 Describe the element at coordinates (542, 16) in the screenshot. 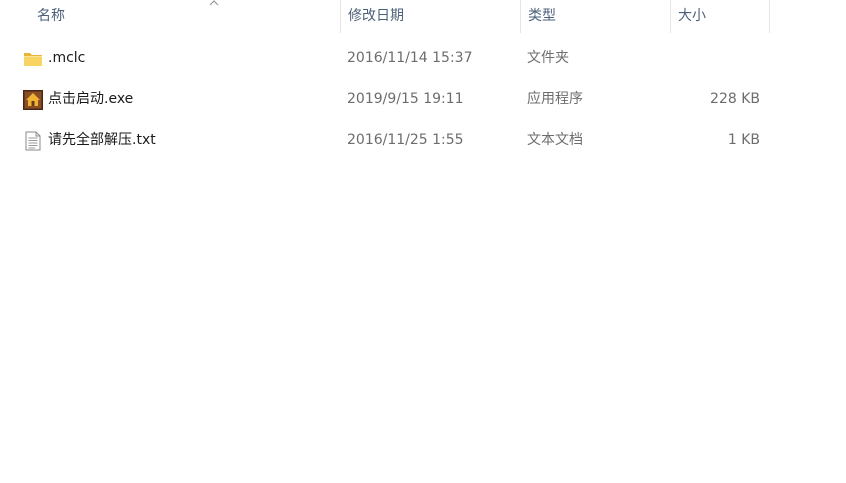

I see `column-header-type-label: 类型` at that location.